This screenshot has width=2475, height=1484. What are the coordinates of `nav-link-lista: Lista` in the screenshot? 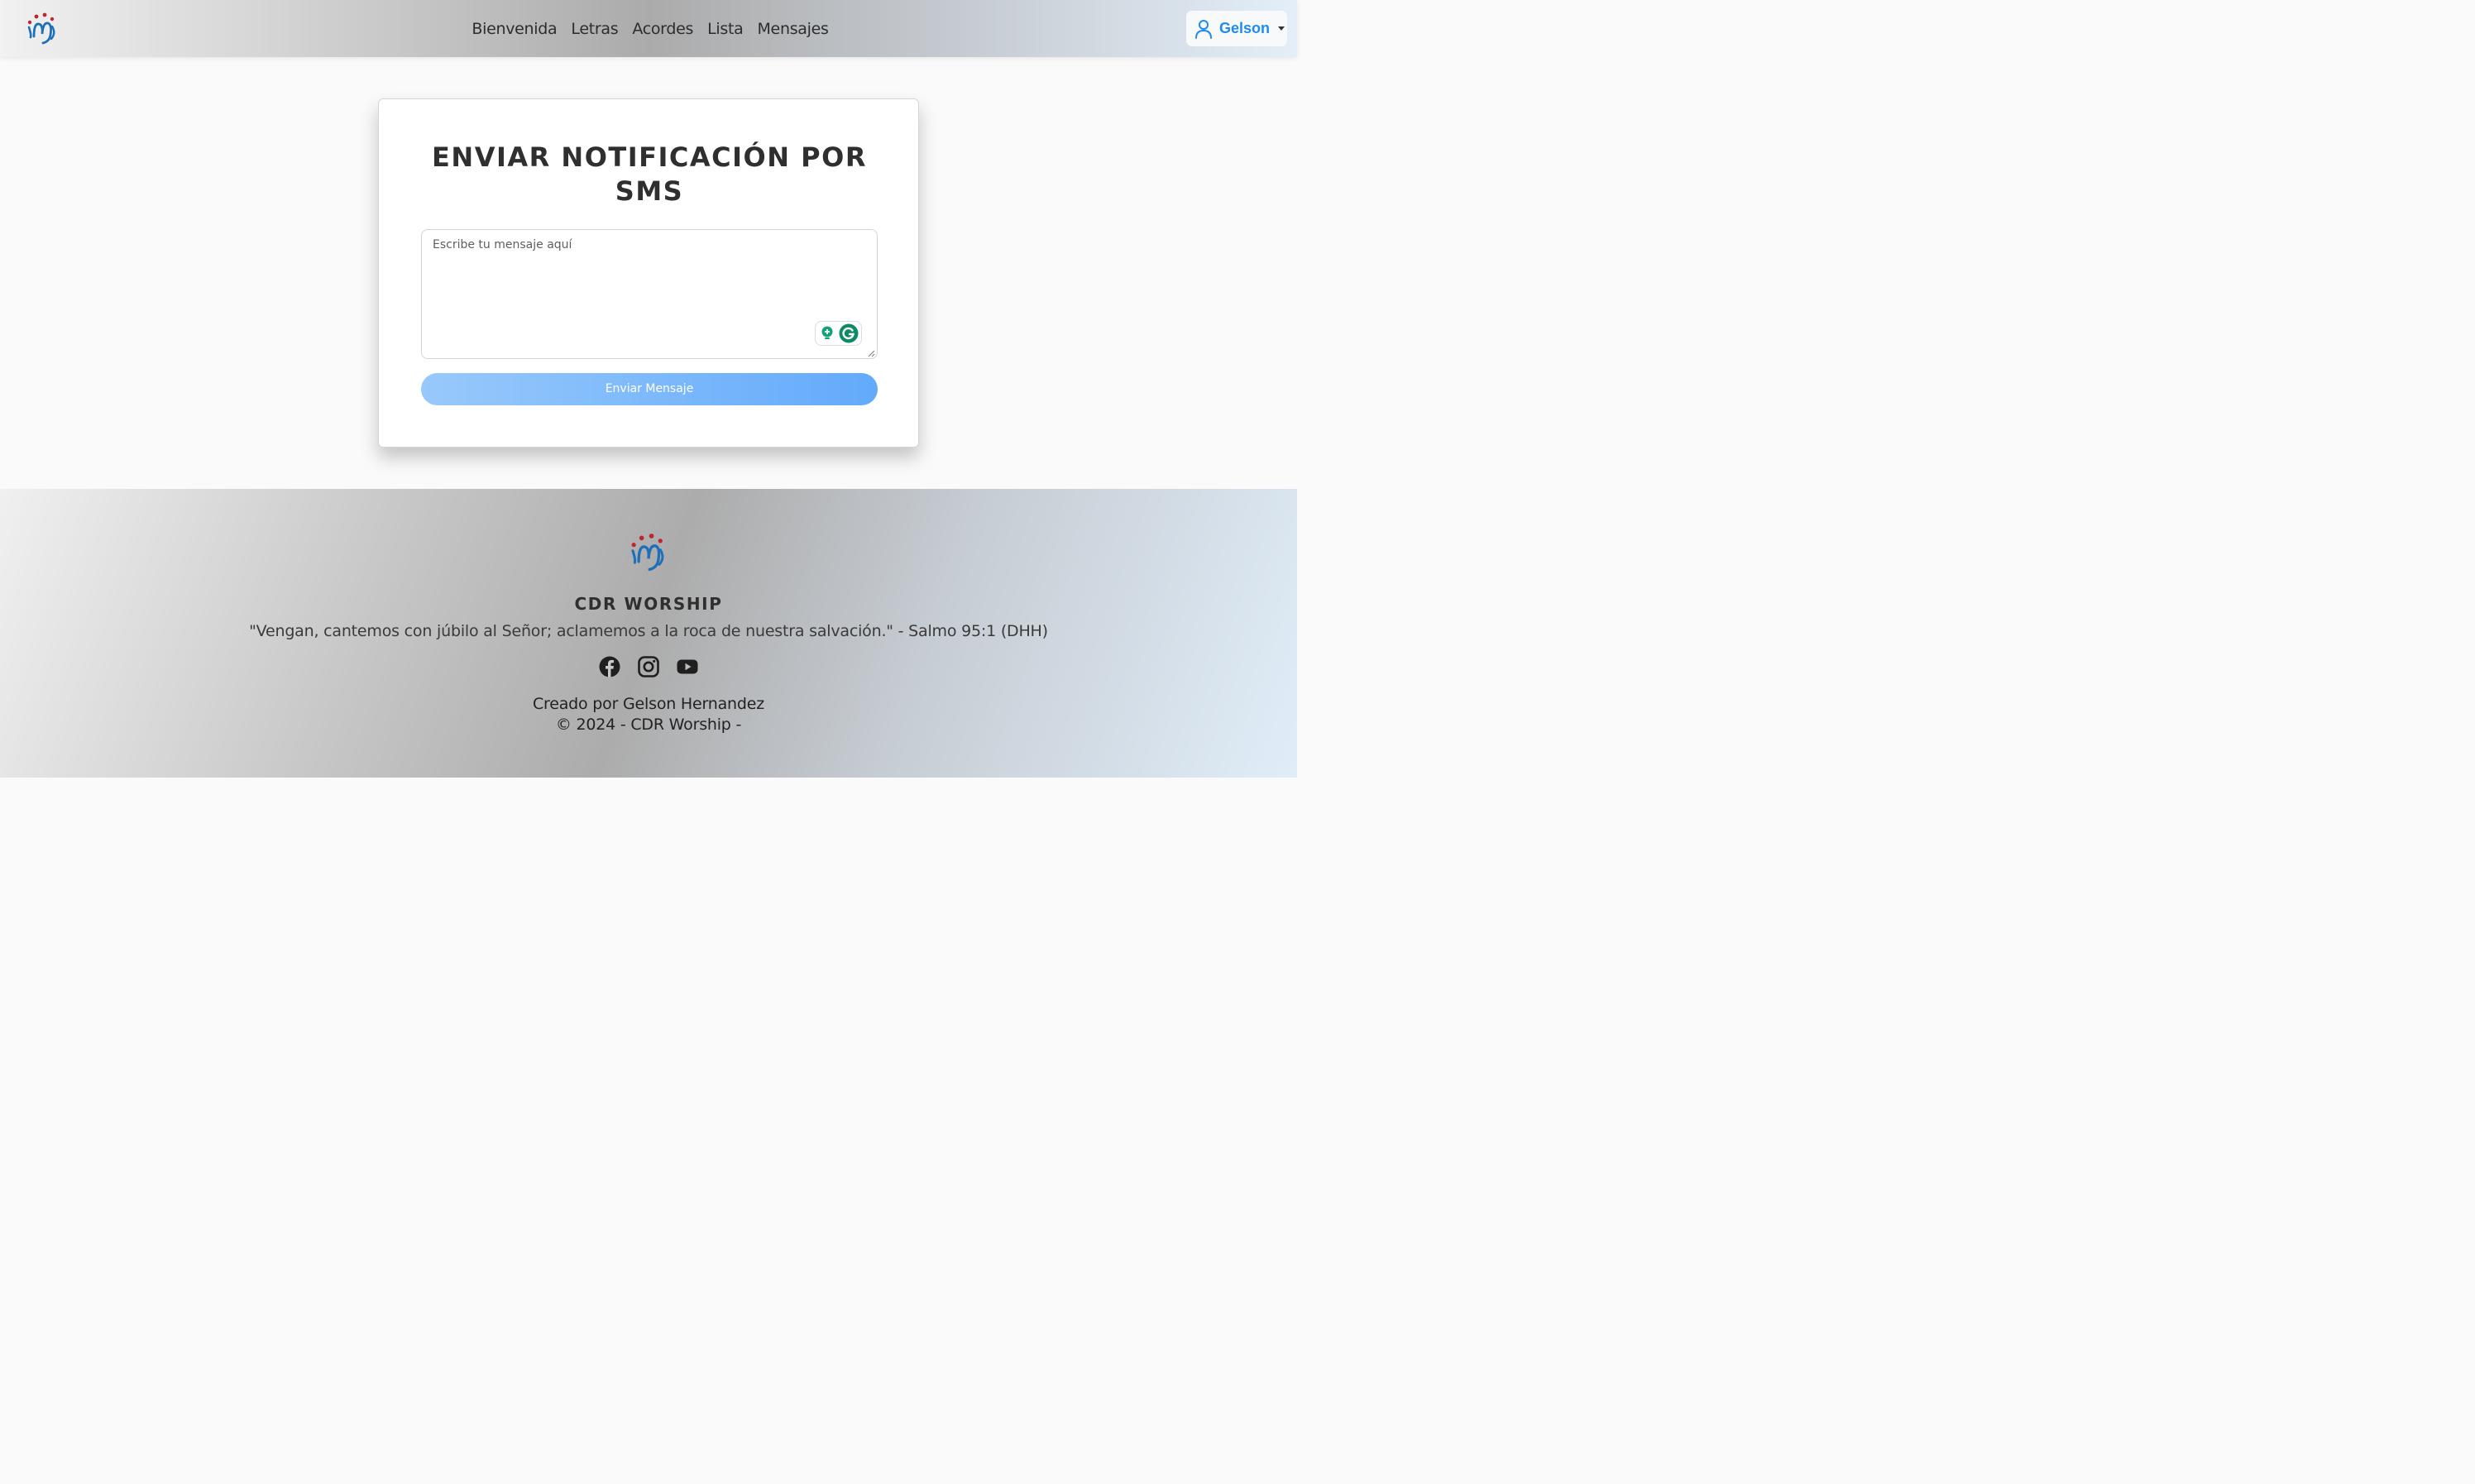 It's located at (725, 29).